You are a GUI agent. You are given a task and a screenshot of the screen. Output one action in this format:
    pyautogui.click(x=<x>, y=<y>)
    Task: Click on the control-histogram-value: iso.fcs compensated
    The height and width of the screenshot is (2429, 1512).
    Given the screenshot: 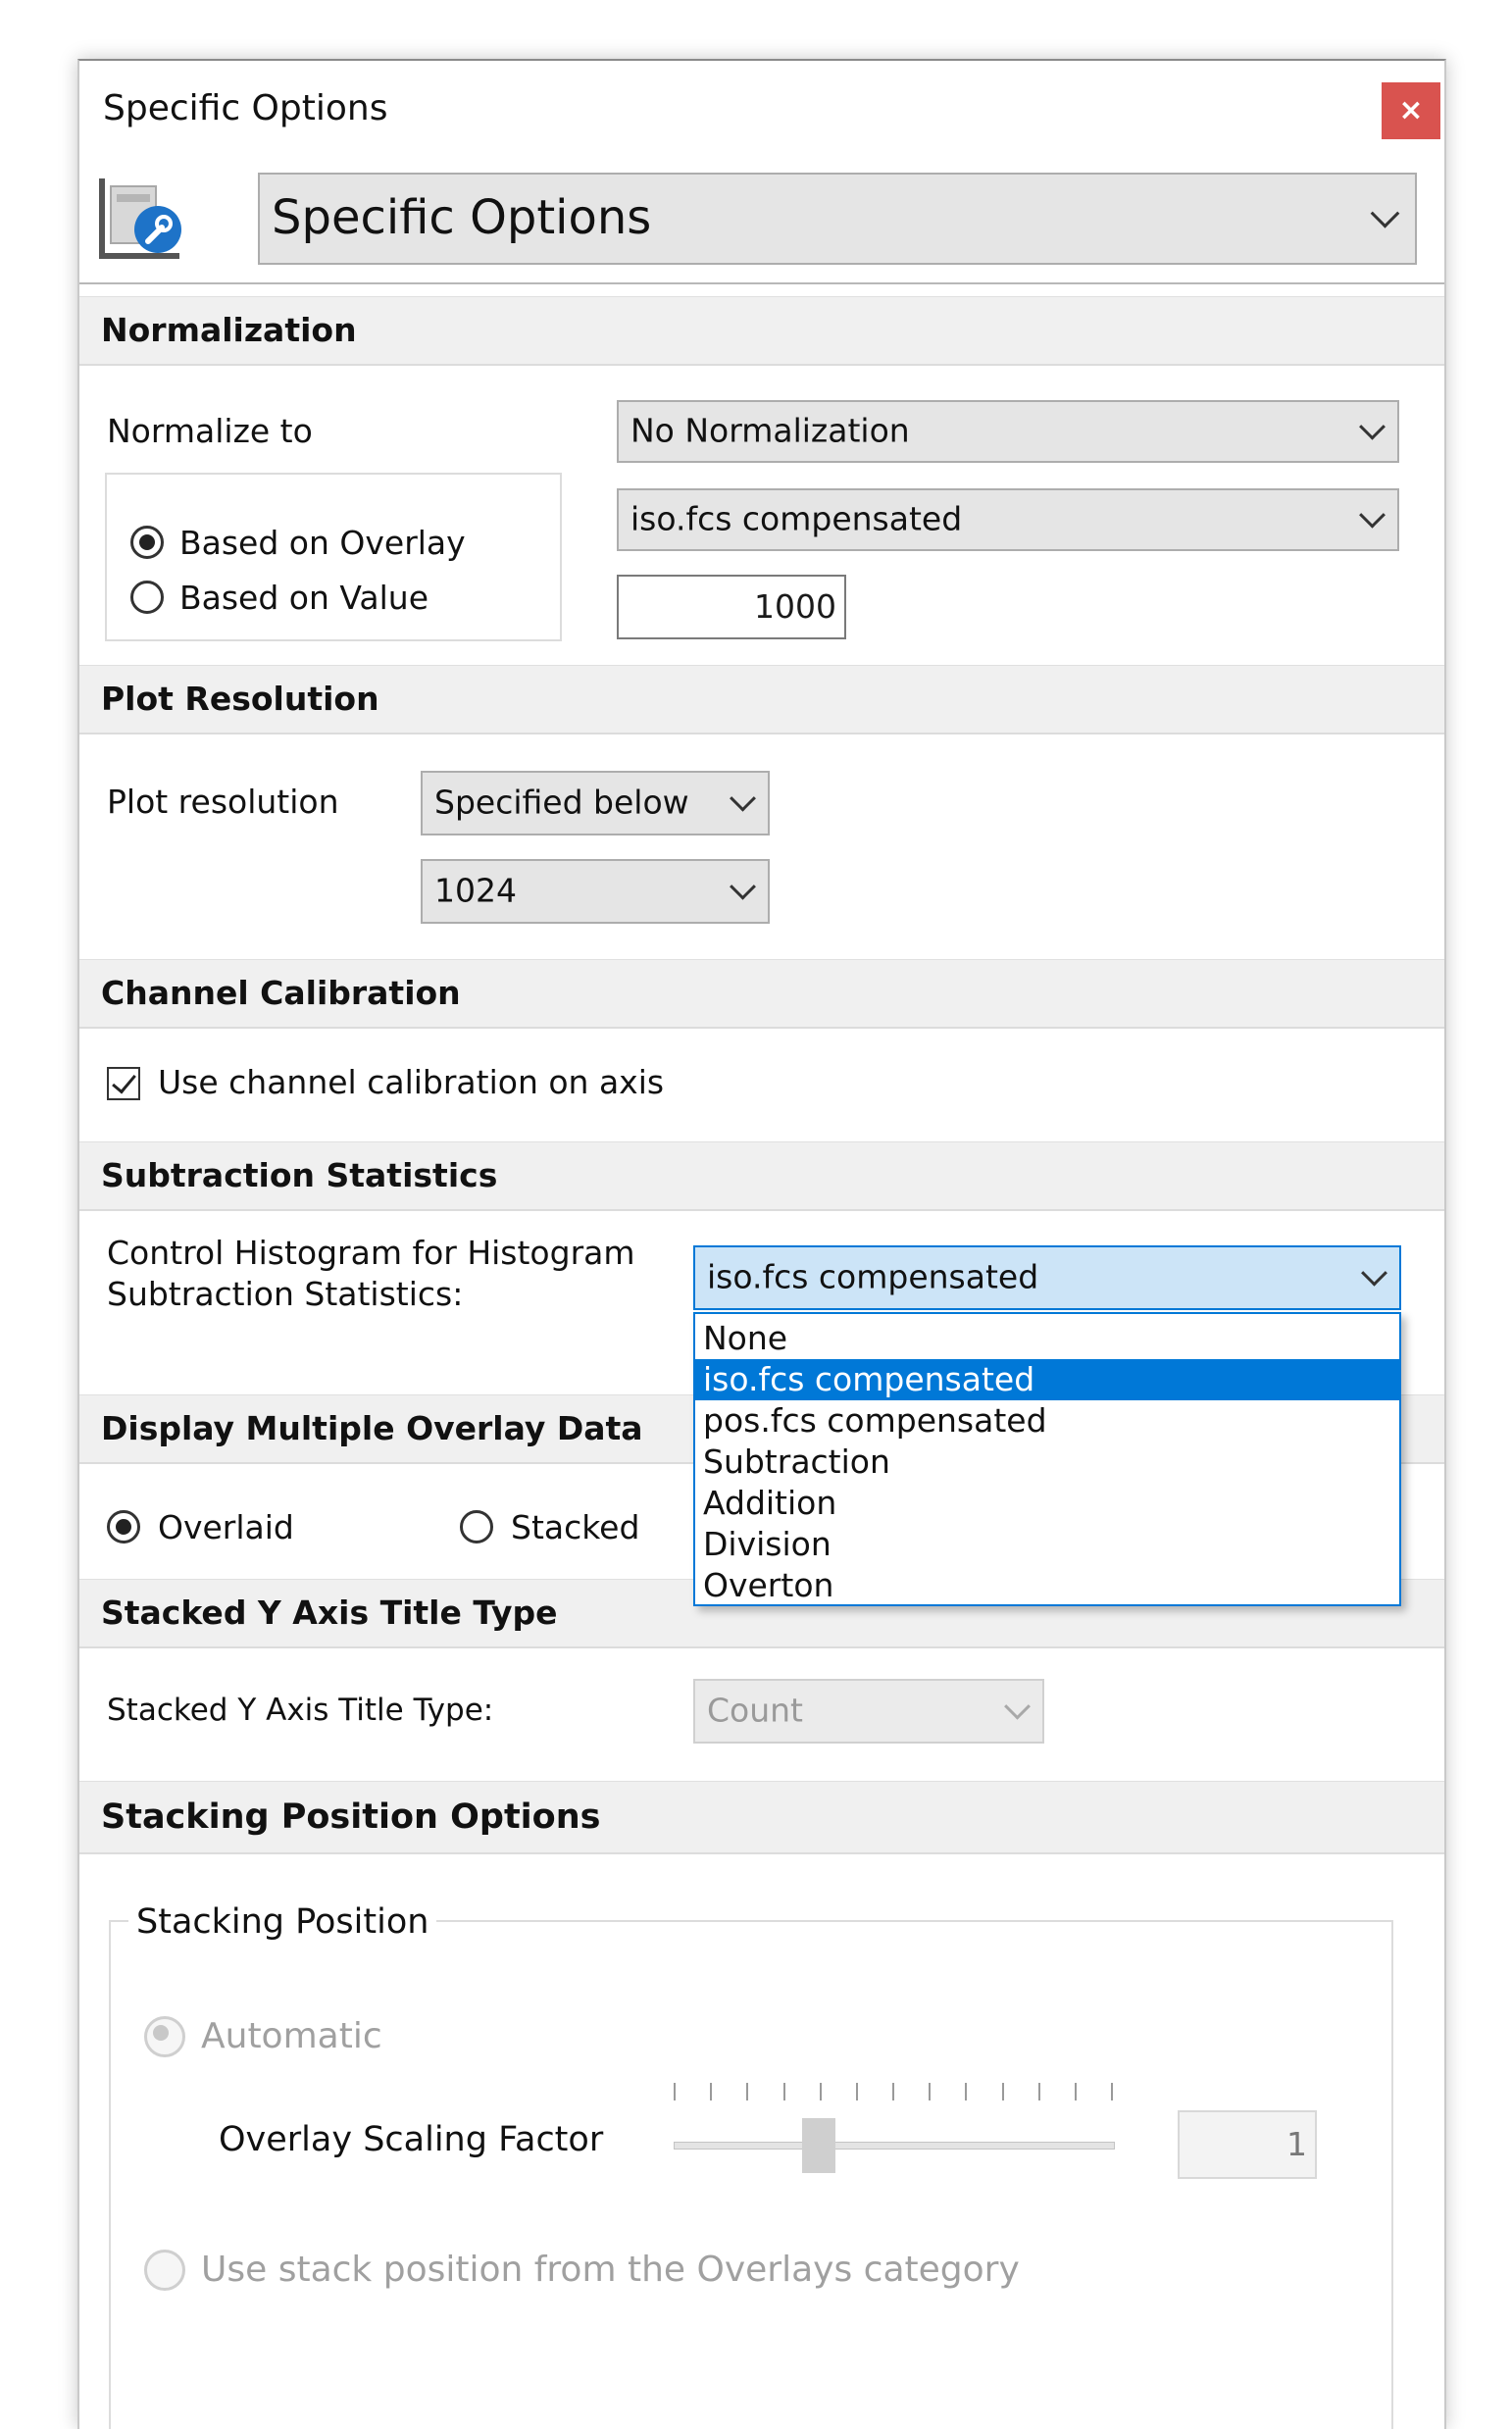 What is the action you would take?
    pyautogui.click(x=873, y=1276)
    